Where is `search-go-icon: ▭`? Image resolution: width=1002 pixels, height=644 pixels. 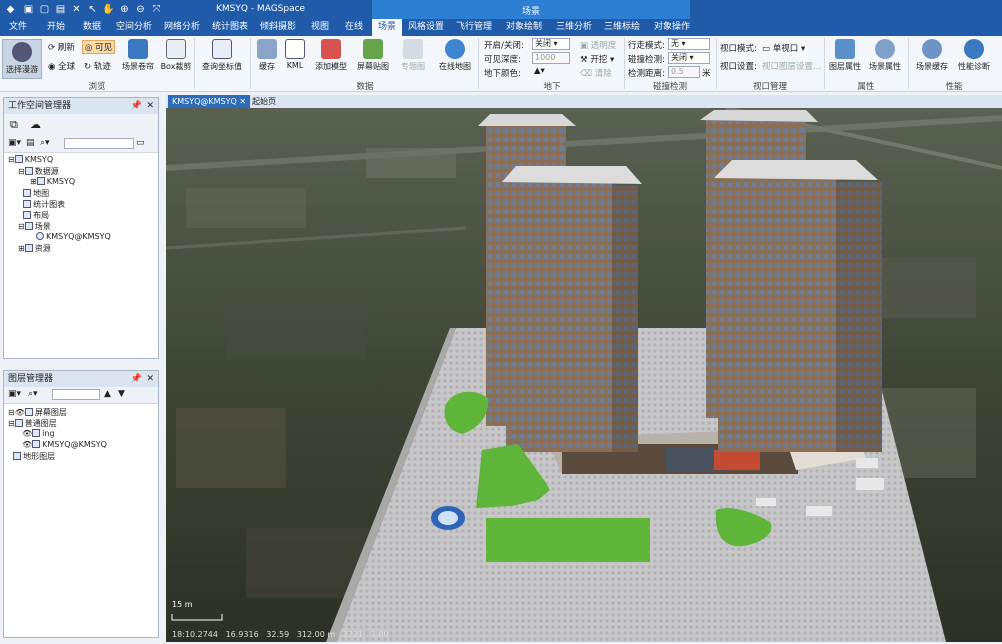
search-go-icon: ▭ is located at coordinates (140, 143).